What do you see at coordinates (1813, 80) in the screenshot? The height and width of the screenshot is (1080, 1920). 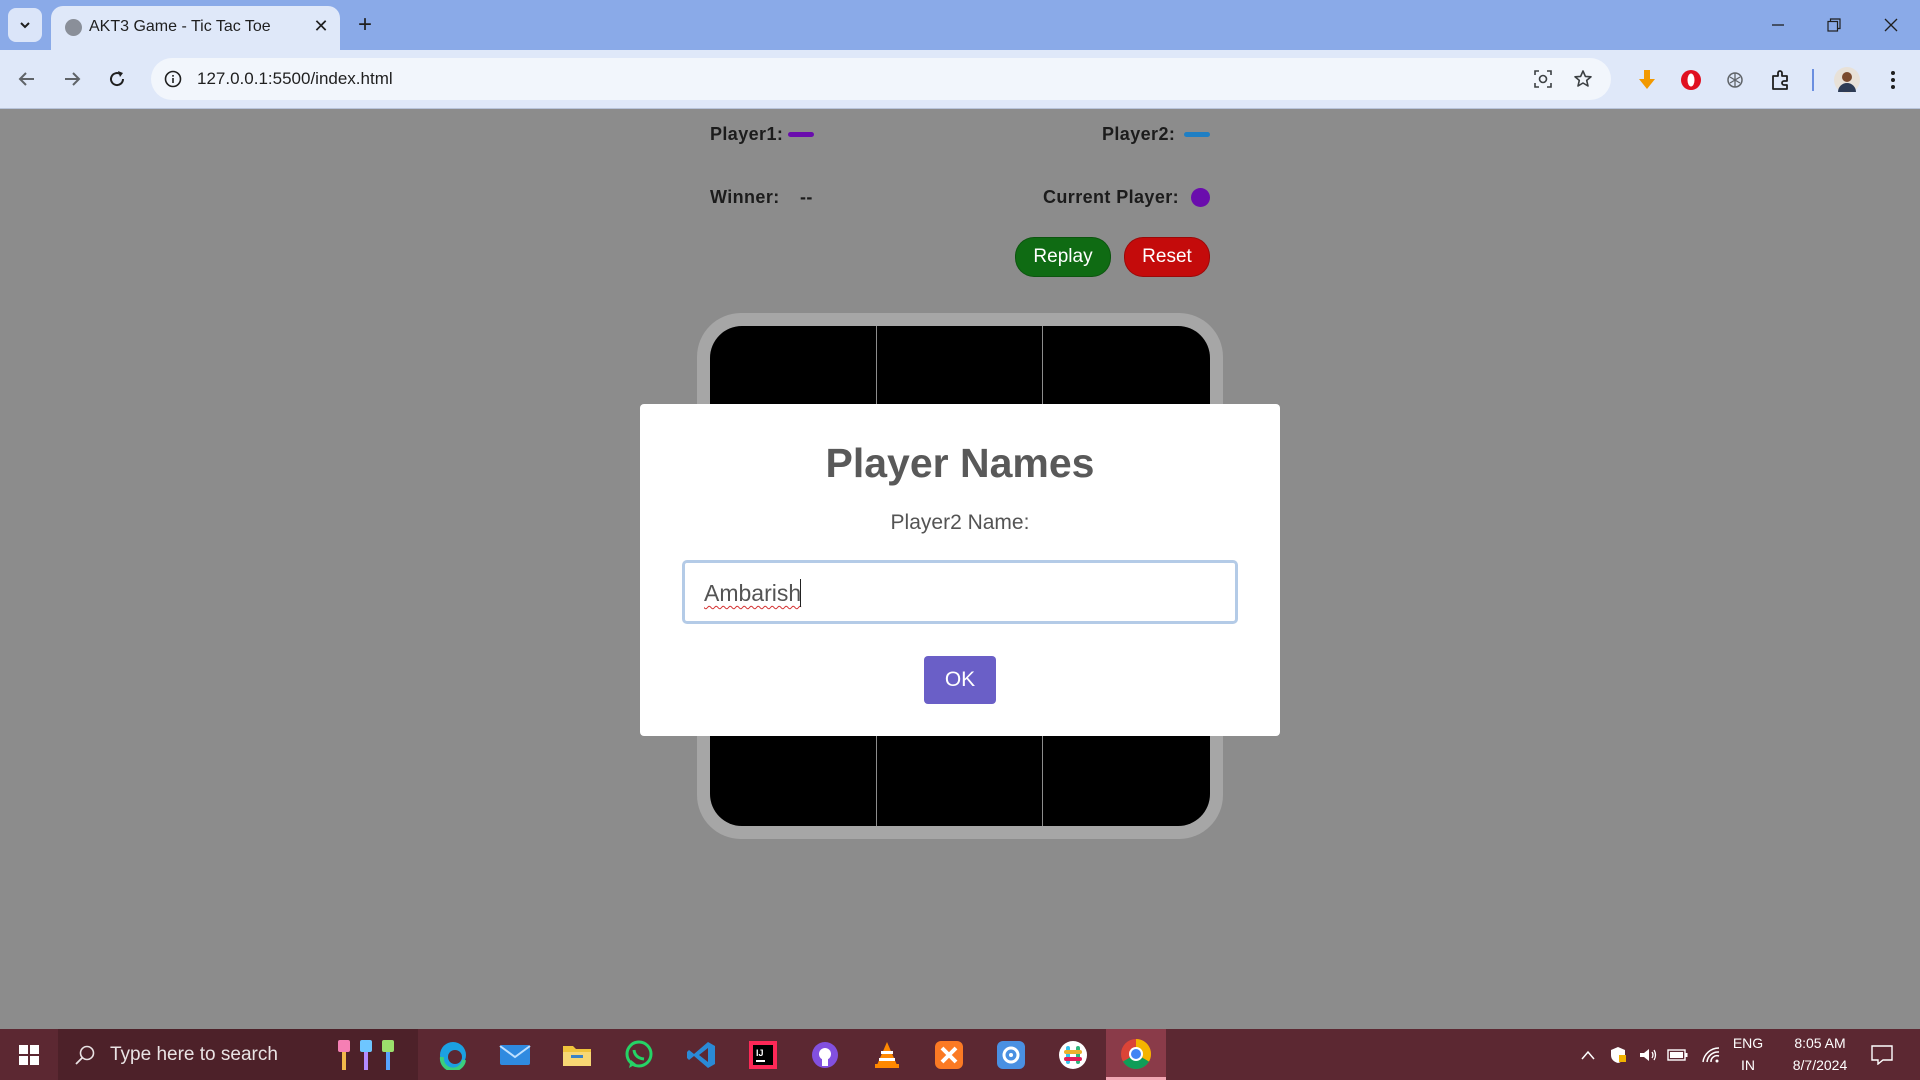 I see `toolbar-divider` at bounding box center [1813, 80].